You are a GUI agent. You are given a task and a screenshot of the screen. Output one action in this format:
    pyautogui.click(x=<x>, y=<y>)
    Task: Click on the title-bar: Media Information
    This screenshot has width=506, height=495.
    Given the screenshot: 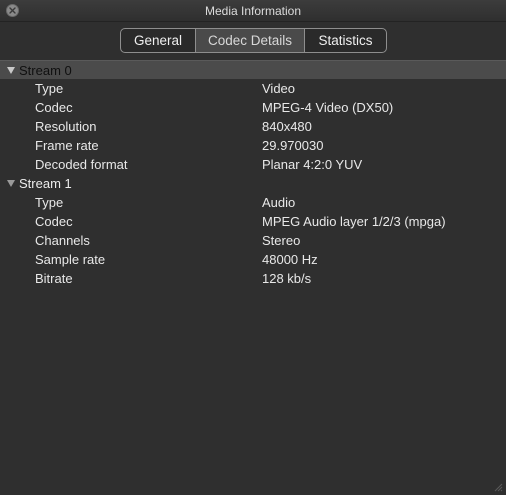 What is the action you would take?
    pyautogui.click(x=253, y=11)
    